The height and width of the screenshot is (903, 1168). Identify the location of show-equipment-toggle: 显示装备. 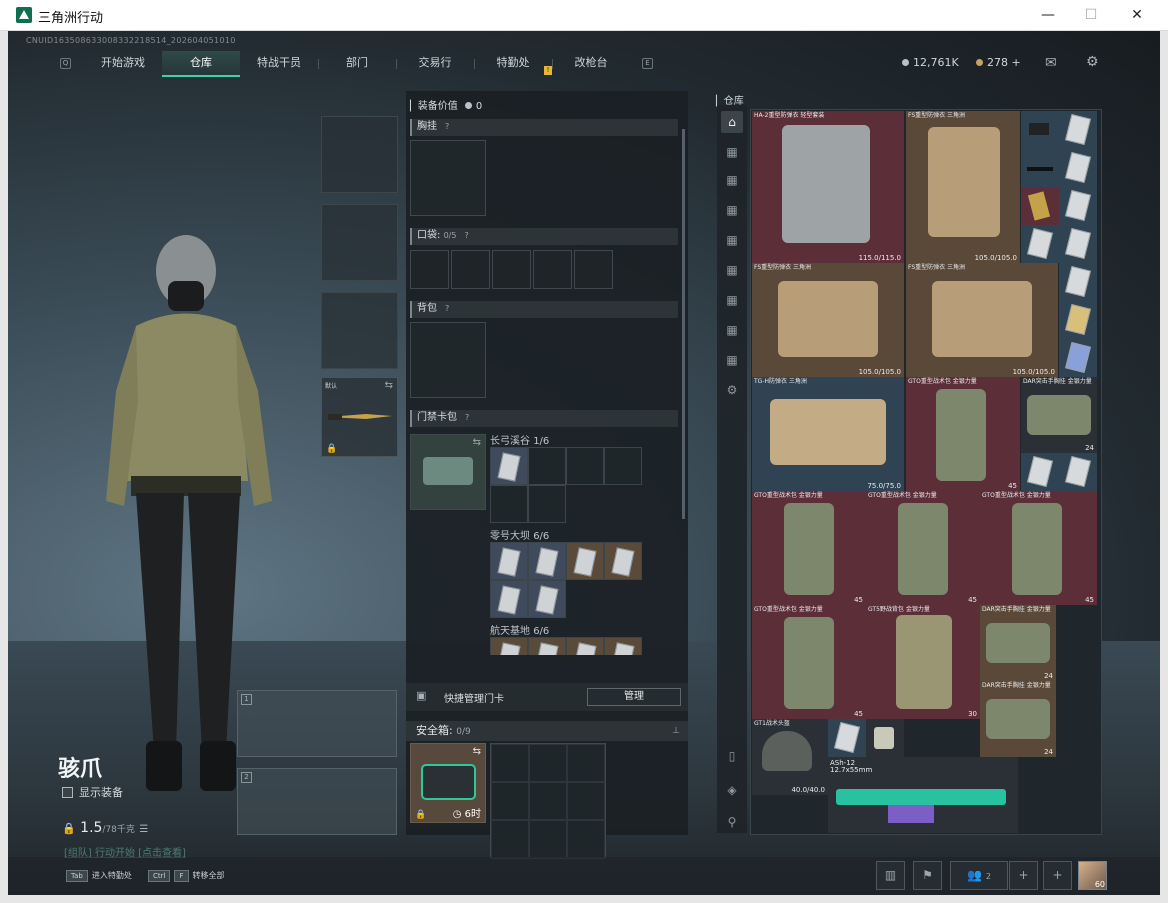
(92, 792).